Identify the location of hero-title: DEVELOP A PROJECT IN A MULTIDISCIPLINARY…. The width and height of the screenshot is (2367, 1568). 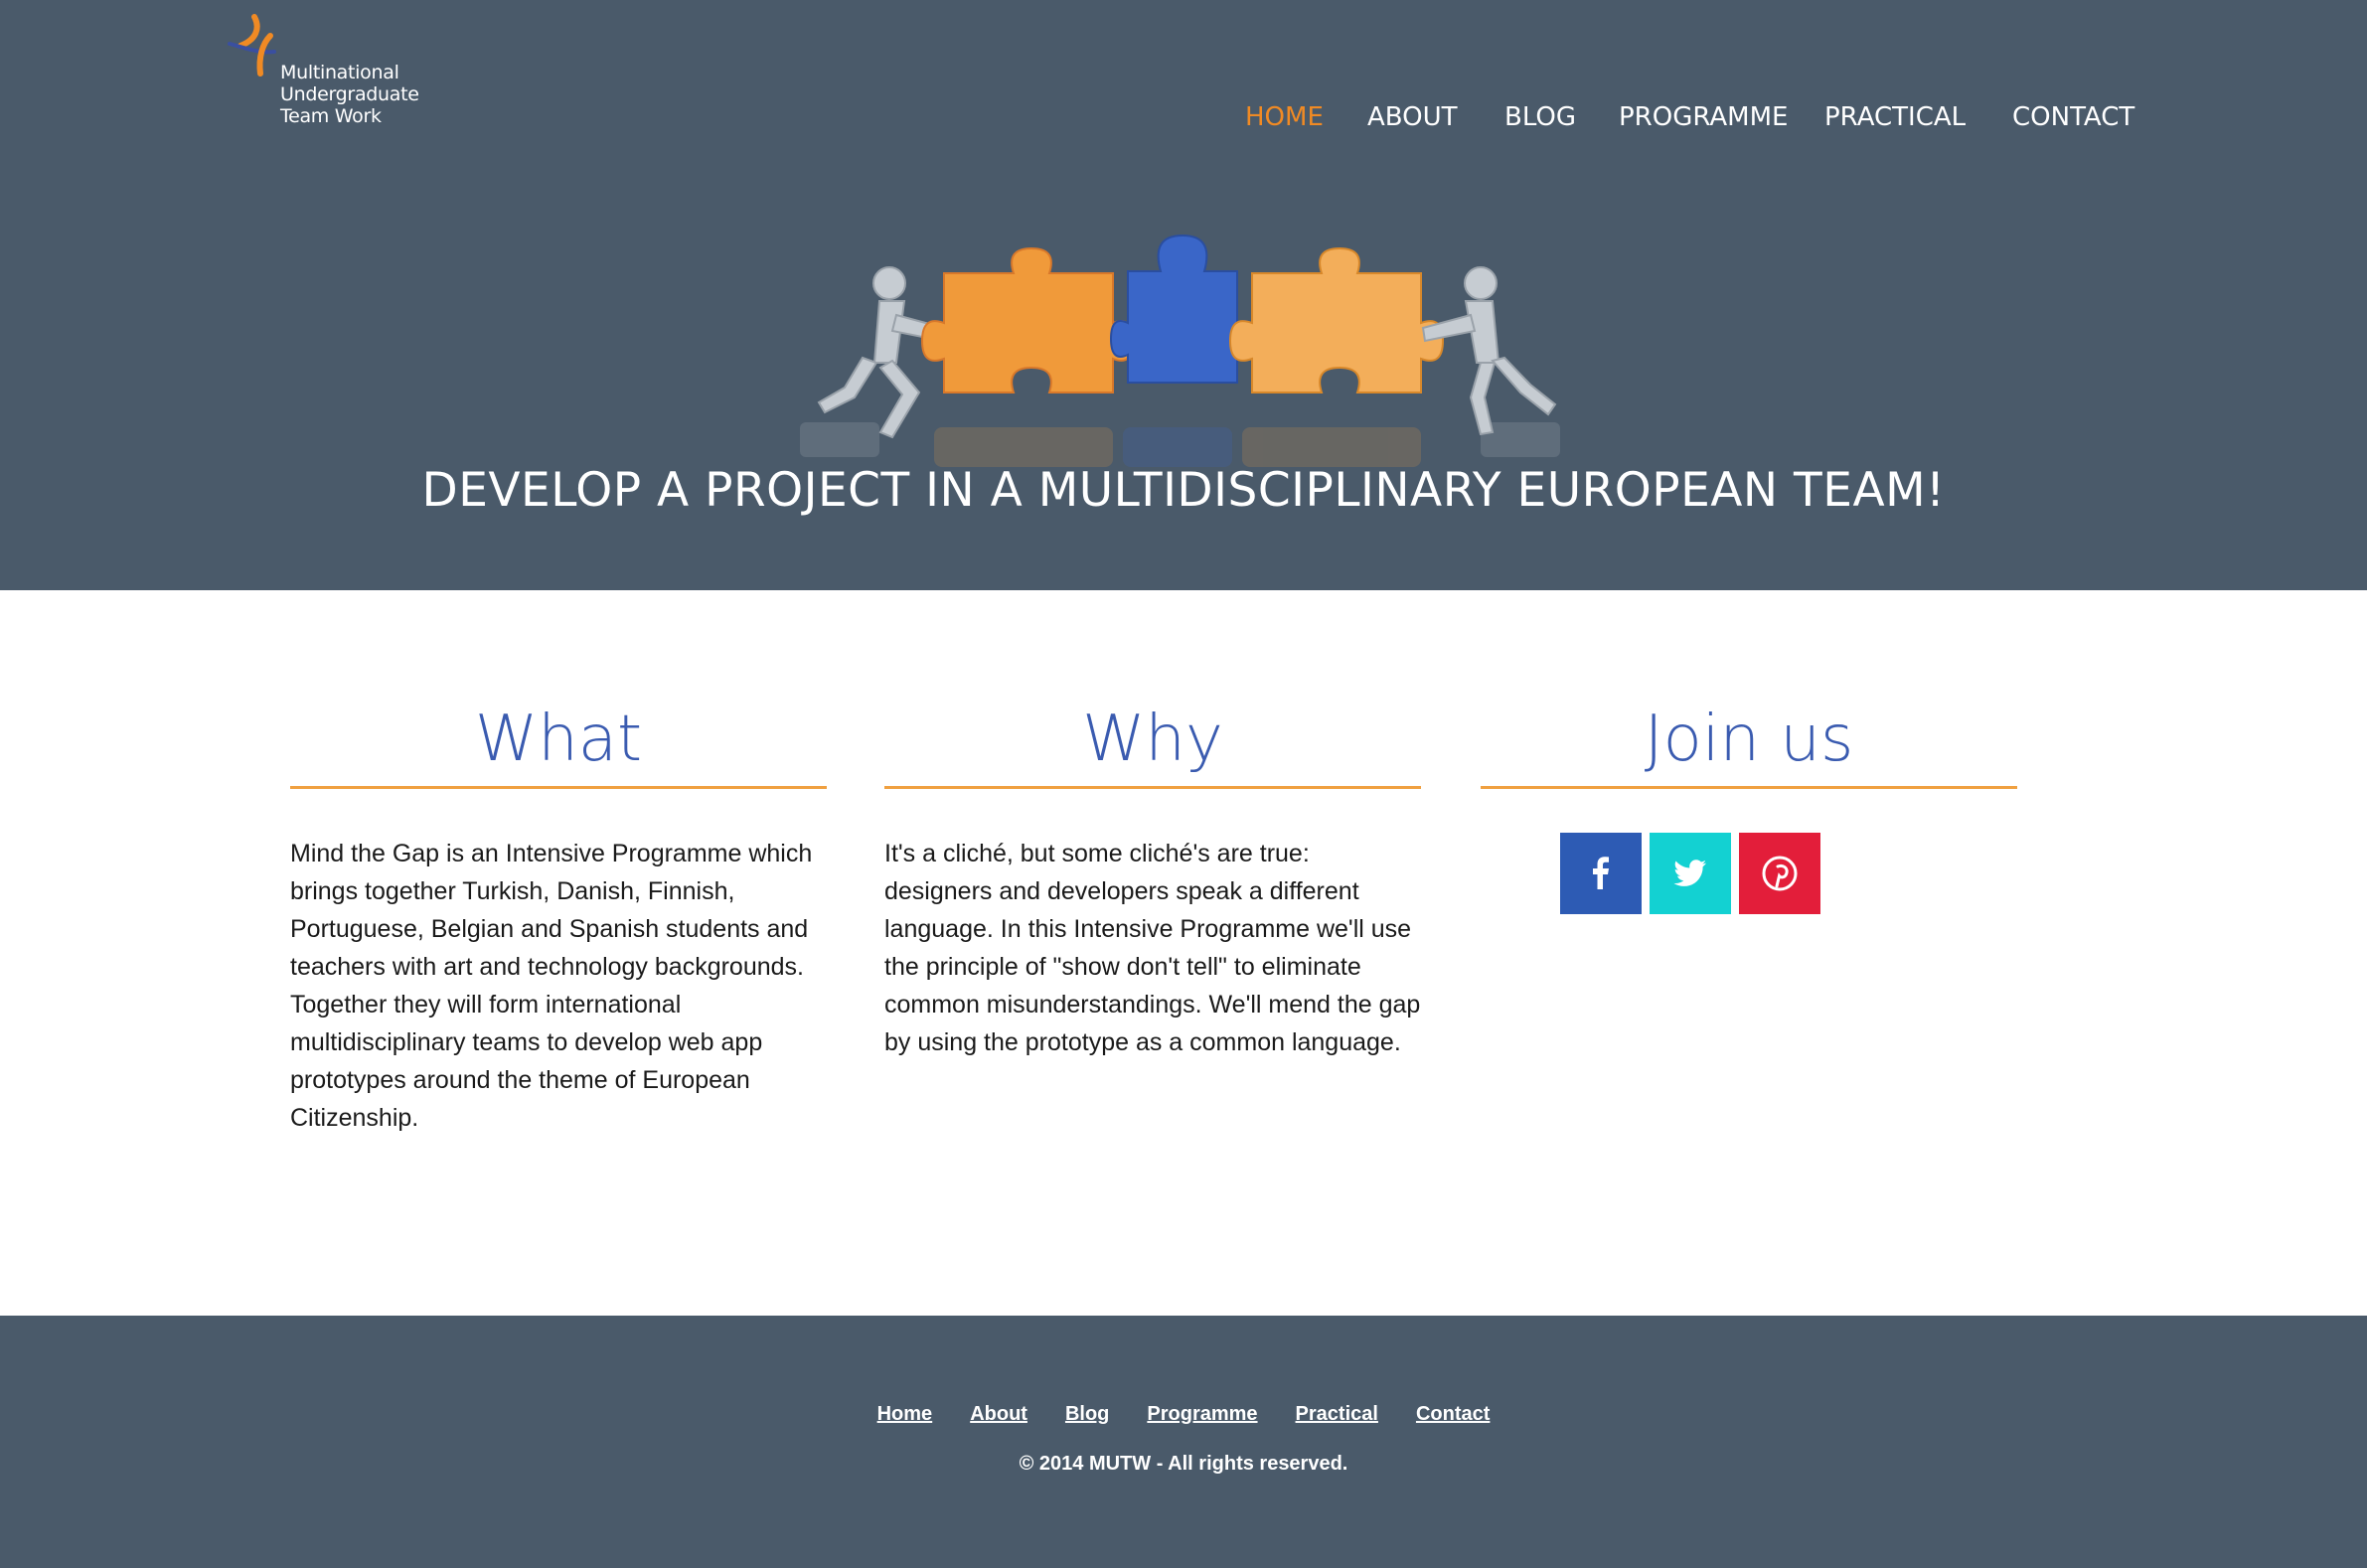
(1183, 490).